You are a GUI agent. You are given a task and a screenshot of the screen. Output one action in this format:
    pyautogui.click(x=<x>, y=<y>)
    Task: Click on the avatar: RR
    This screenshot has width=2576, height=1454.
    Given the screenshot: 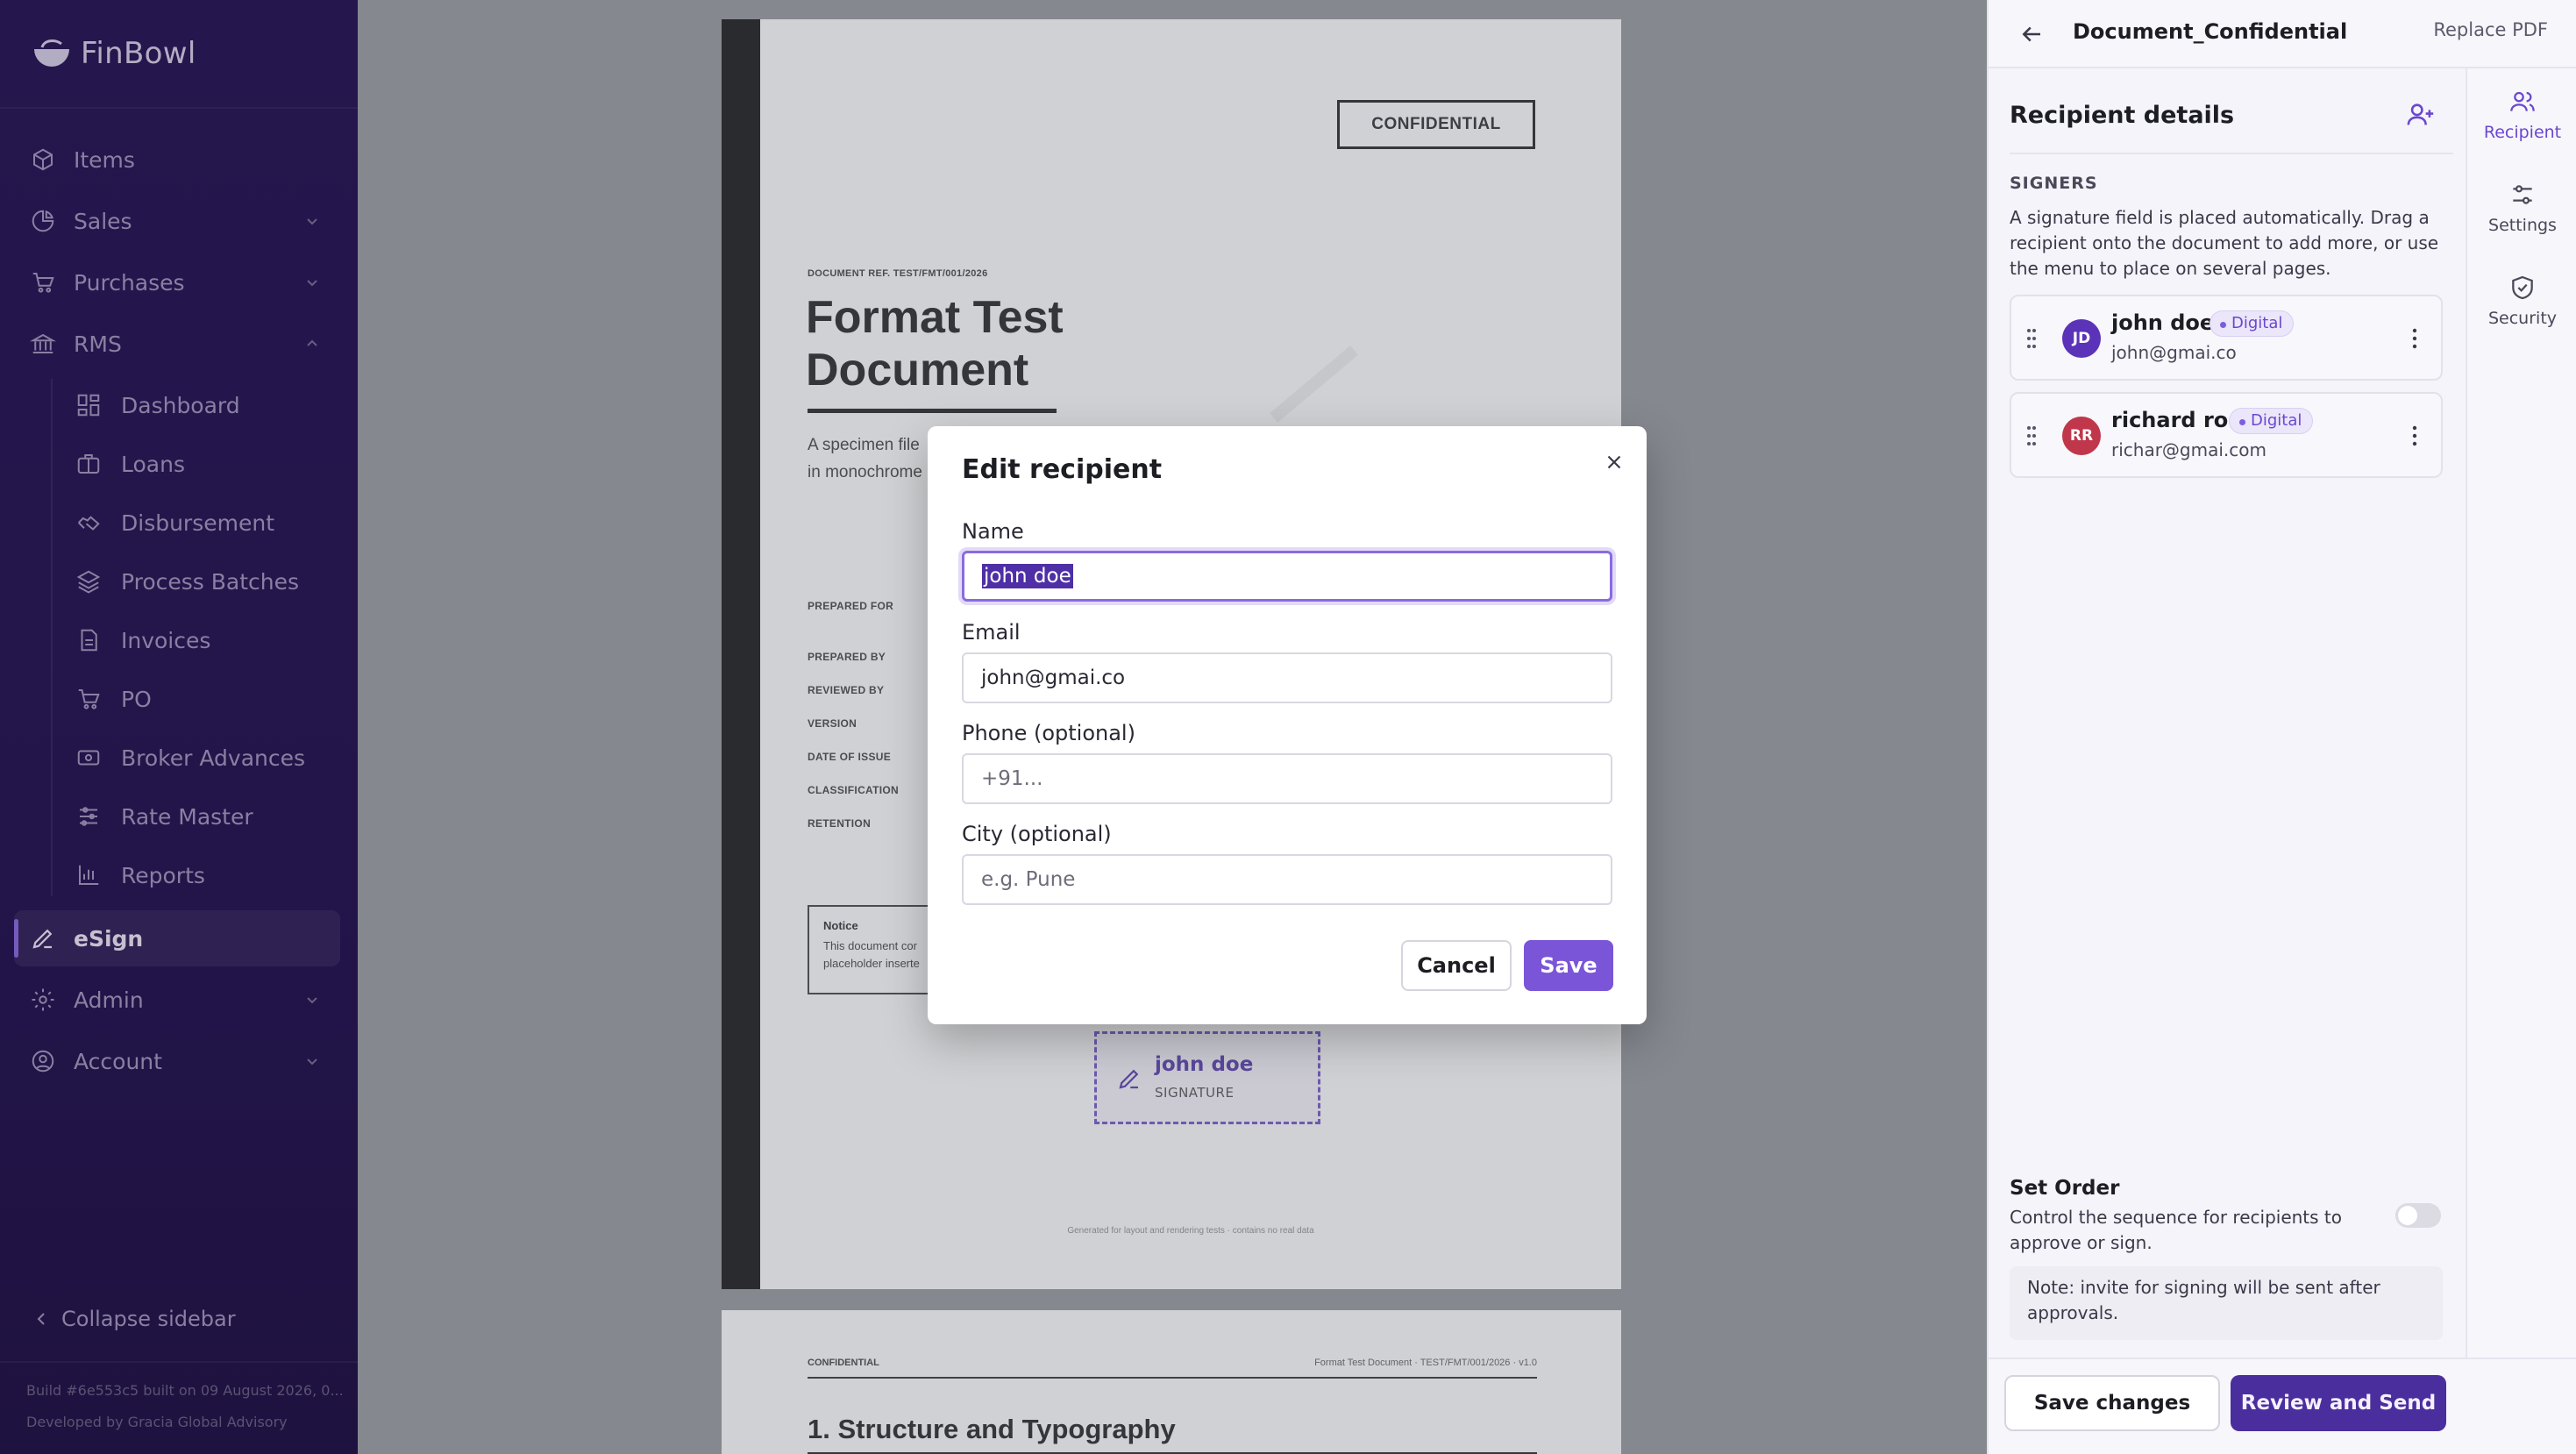 What is the action you would take?
    pyautogui.click(x=2081, y=436)
    